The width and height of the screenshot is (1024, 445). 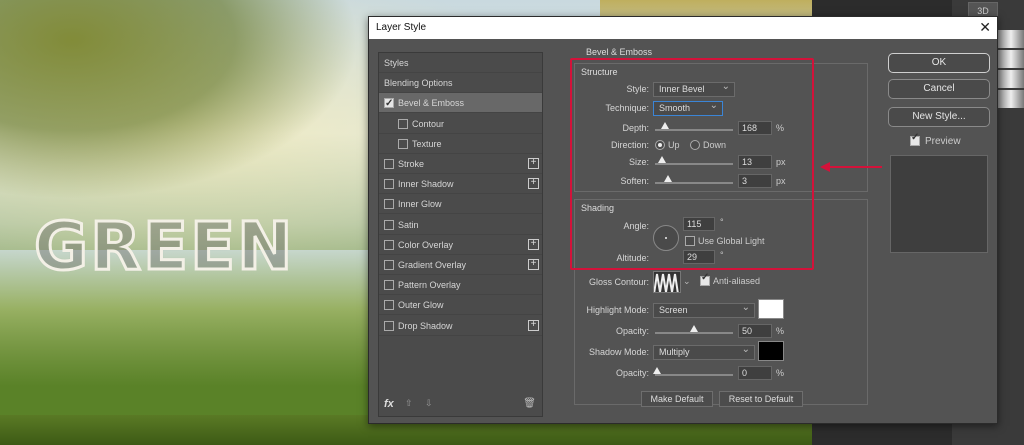 I want to click on highlight-opacity-input: 50, so click(x=755, y=331).